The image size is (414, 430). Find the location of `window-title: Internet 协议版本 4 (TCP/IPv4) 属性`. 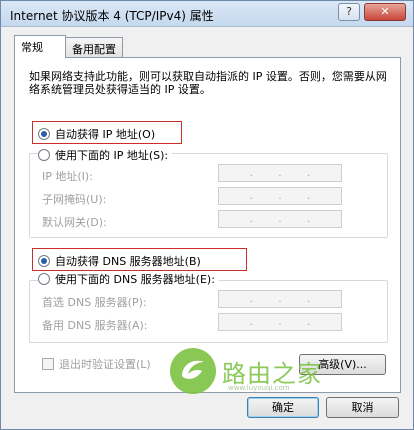

window-title: Internet 协议版本 4 (TCP/IPv4) 属性 is located at coordinates (112, 16).